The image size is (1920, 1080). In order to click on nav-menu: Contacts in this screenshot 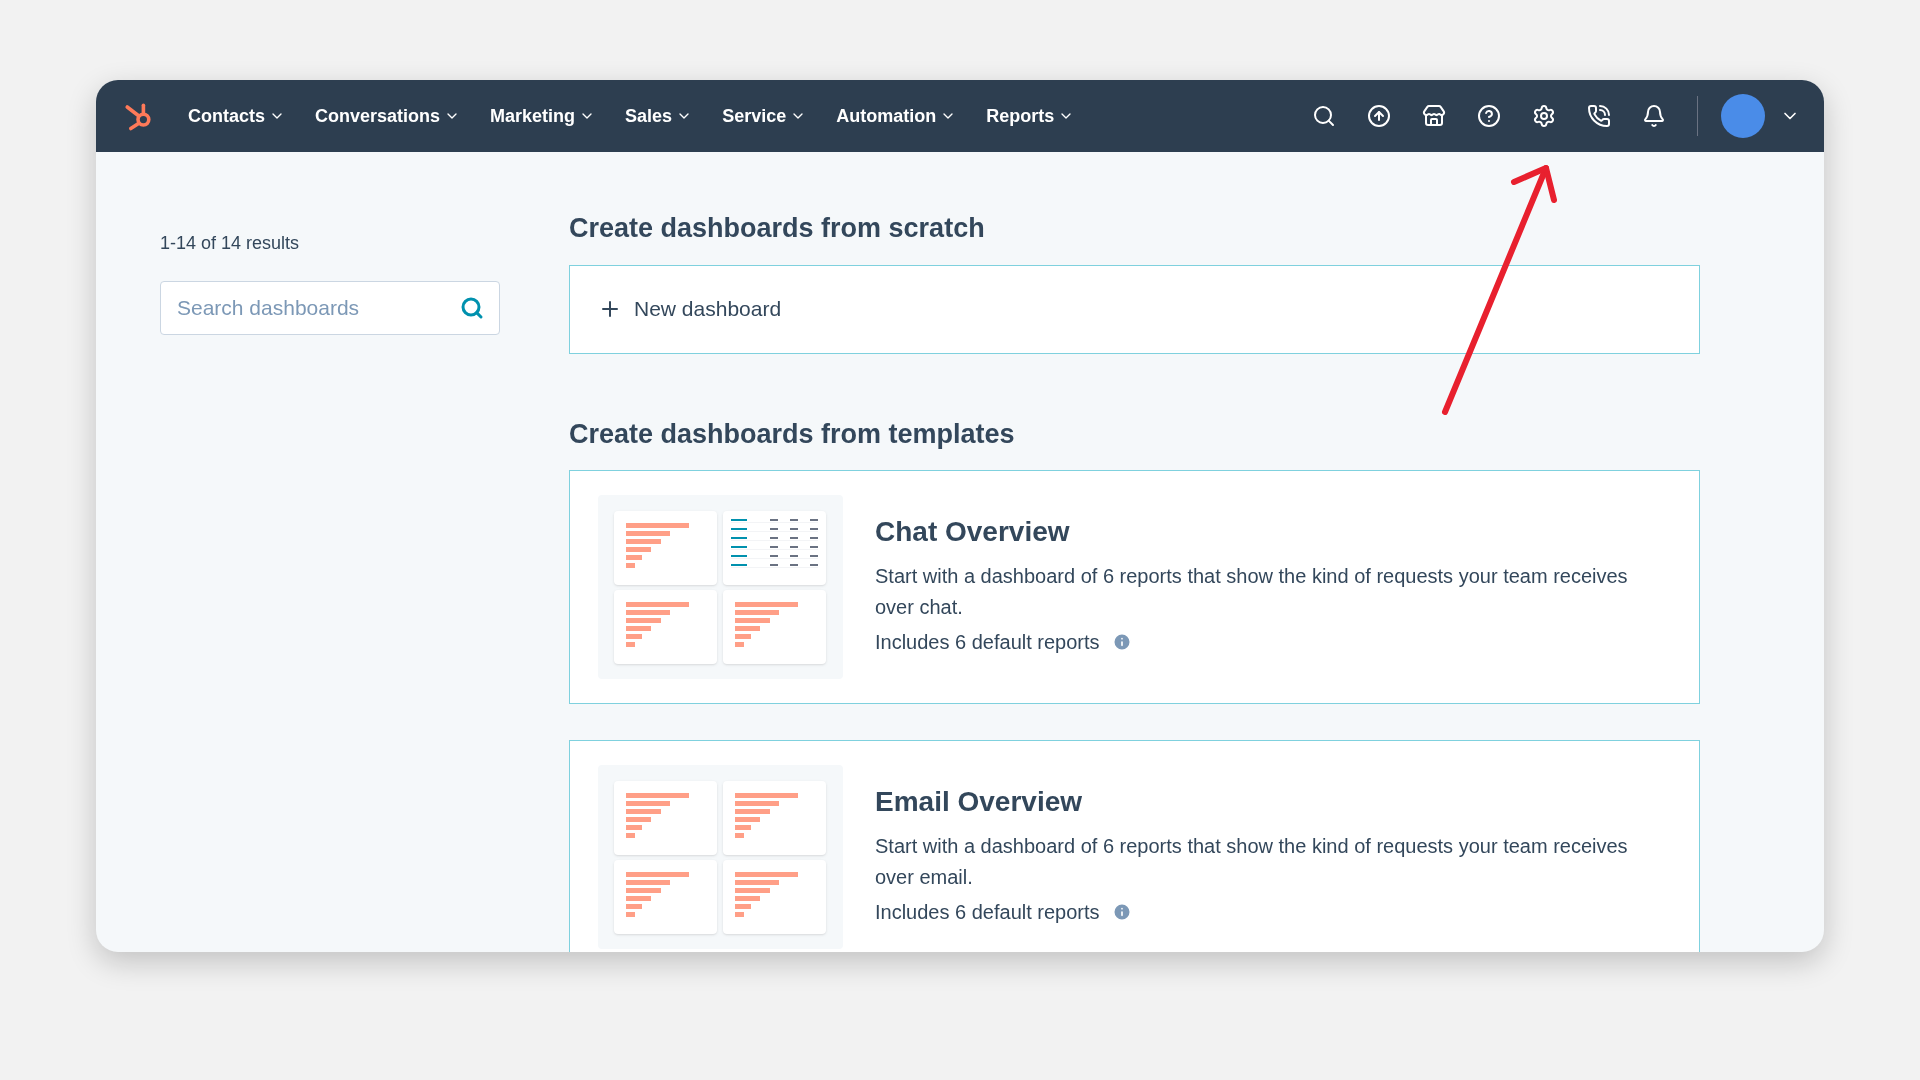, I will do `click(236, 116)`.